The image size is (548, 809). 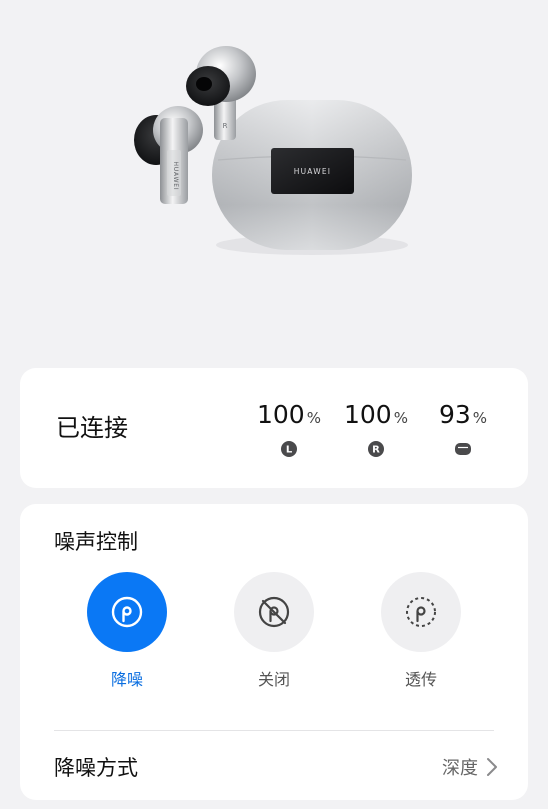 I want to click on left-earbud-battery: 100% L, so click(x=289, y=427).